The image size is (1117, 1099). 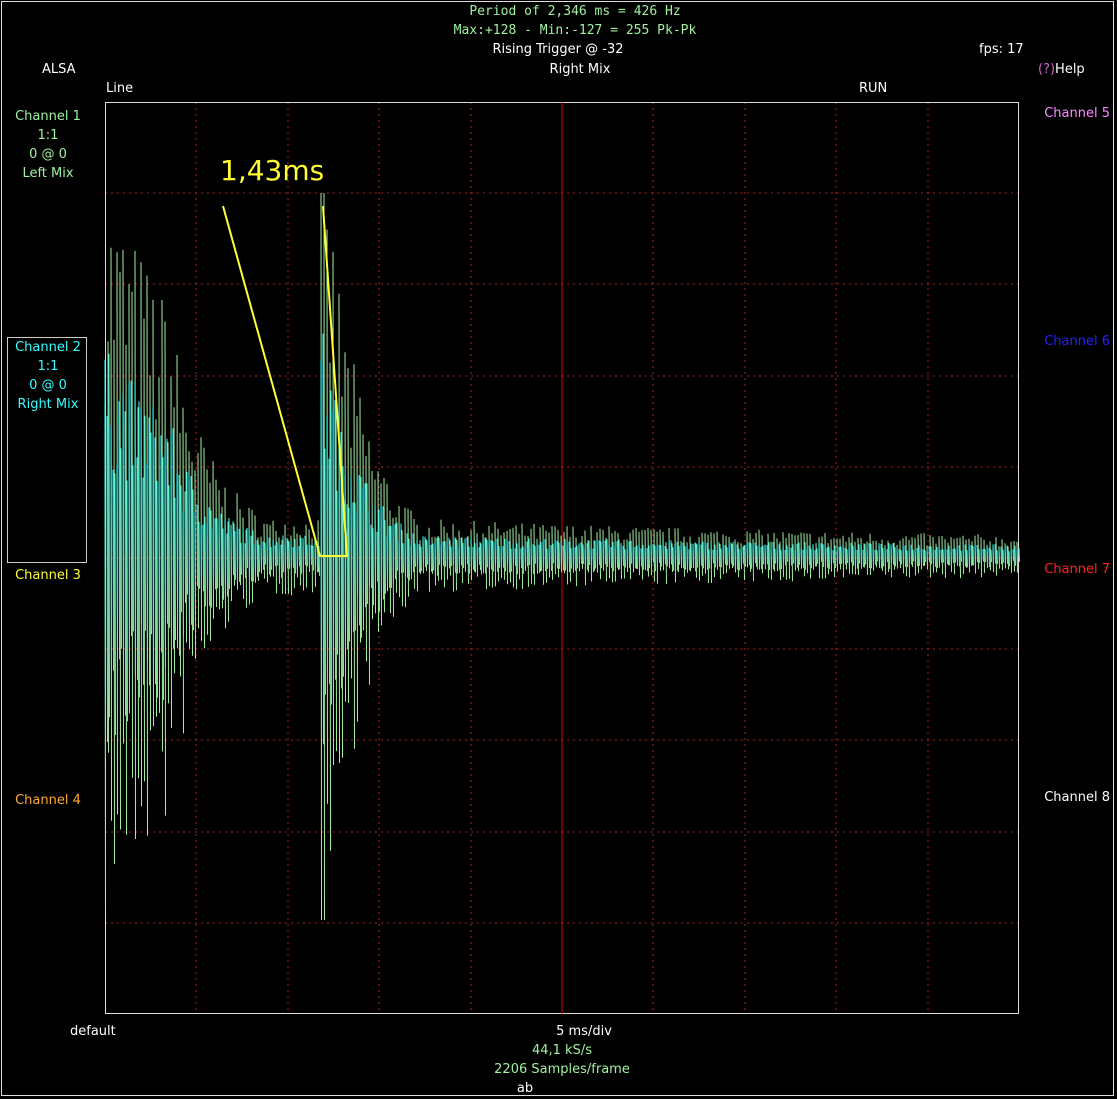 What do you see at coordinates (48, 347) in the screenshot?
I see `channel-2-name: Channel 2` at bounding box center [48, 347].